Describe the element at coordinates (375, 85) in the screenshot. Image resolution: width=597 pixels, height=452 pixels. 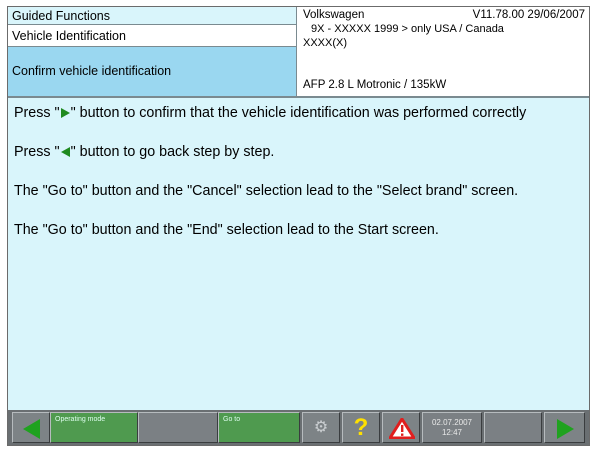
I see `engine-label: AFP 2.8 L Motronic / 135kW` at that location.